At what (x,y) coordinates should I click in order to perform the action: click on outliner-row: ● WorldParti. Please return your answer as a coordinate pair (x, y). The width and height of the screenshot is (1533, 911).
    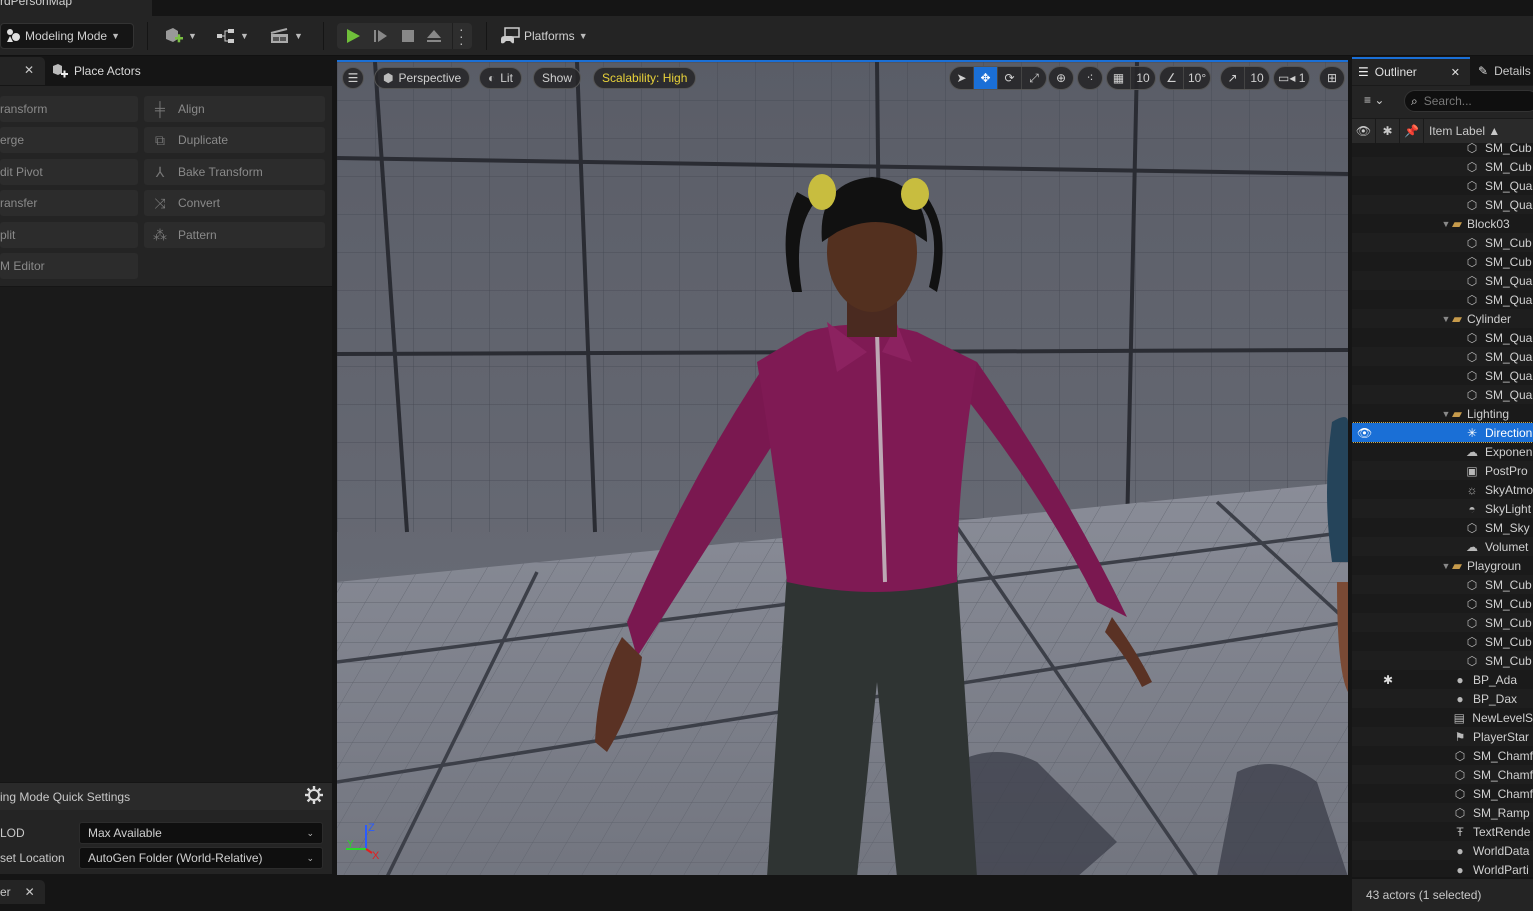
    Looking at the image, I should click on (1442, 868).